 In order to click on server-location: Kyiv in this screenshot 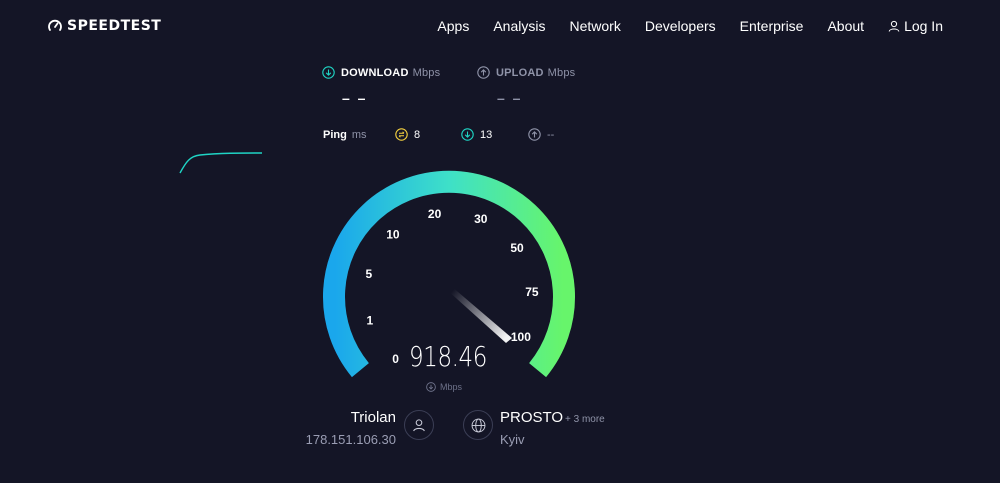, I will do `click(512, 439)`.